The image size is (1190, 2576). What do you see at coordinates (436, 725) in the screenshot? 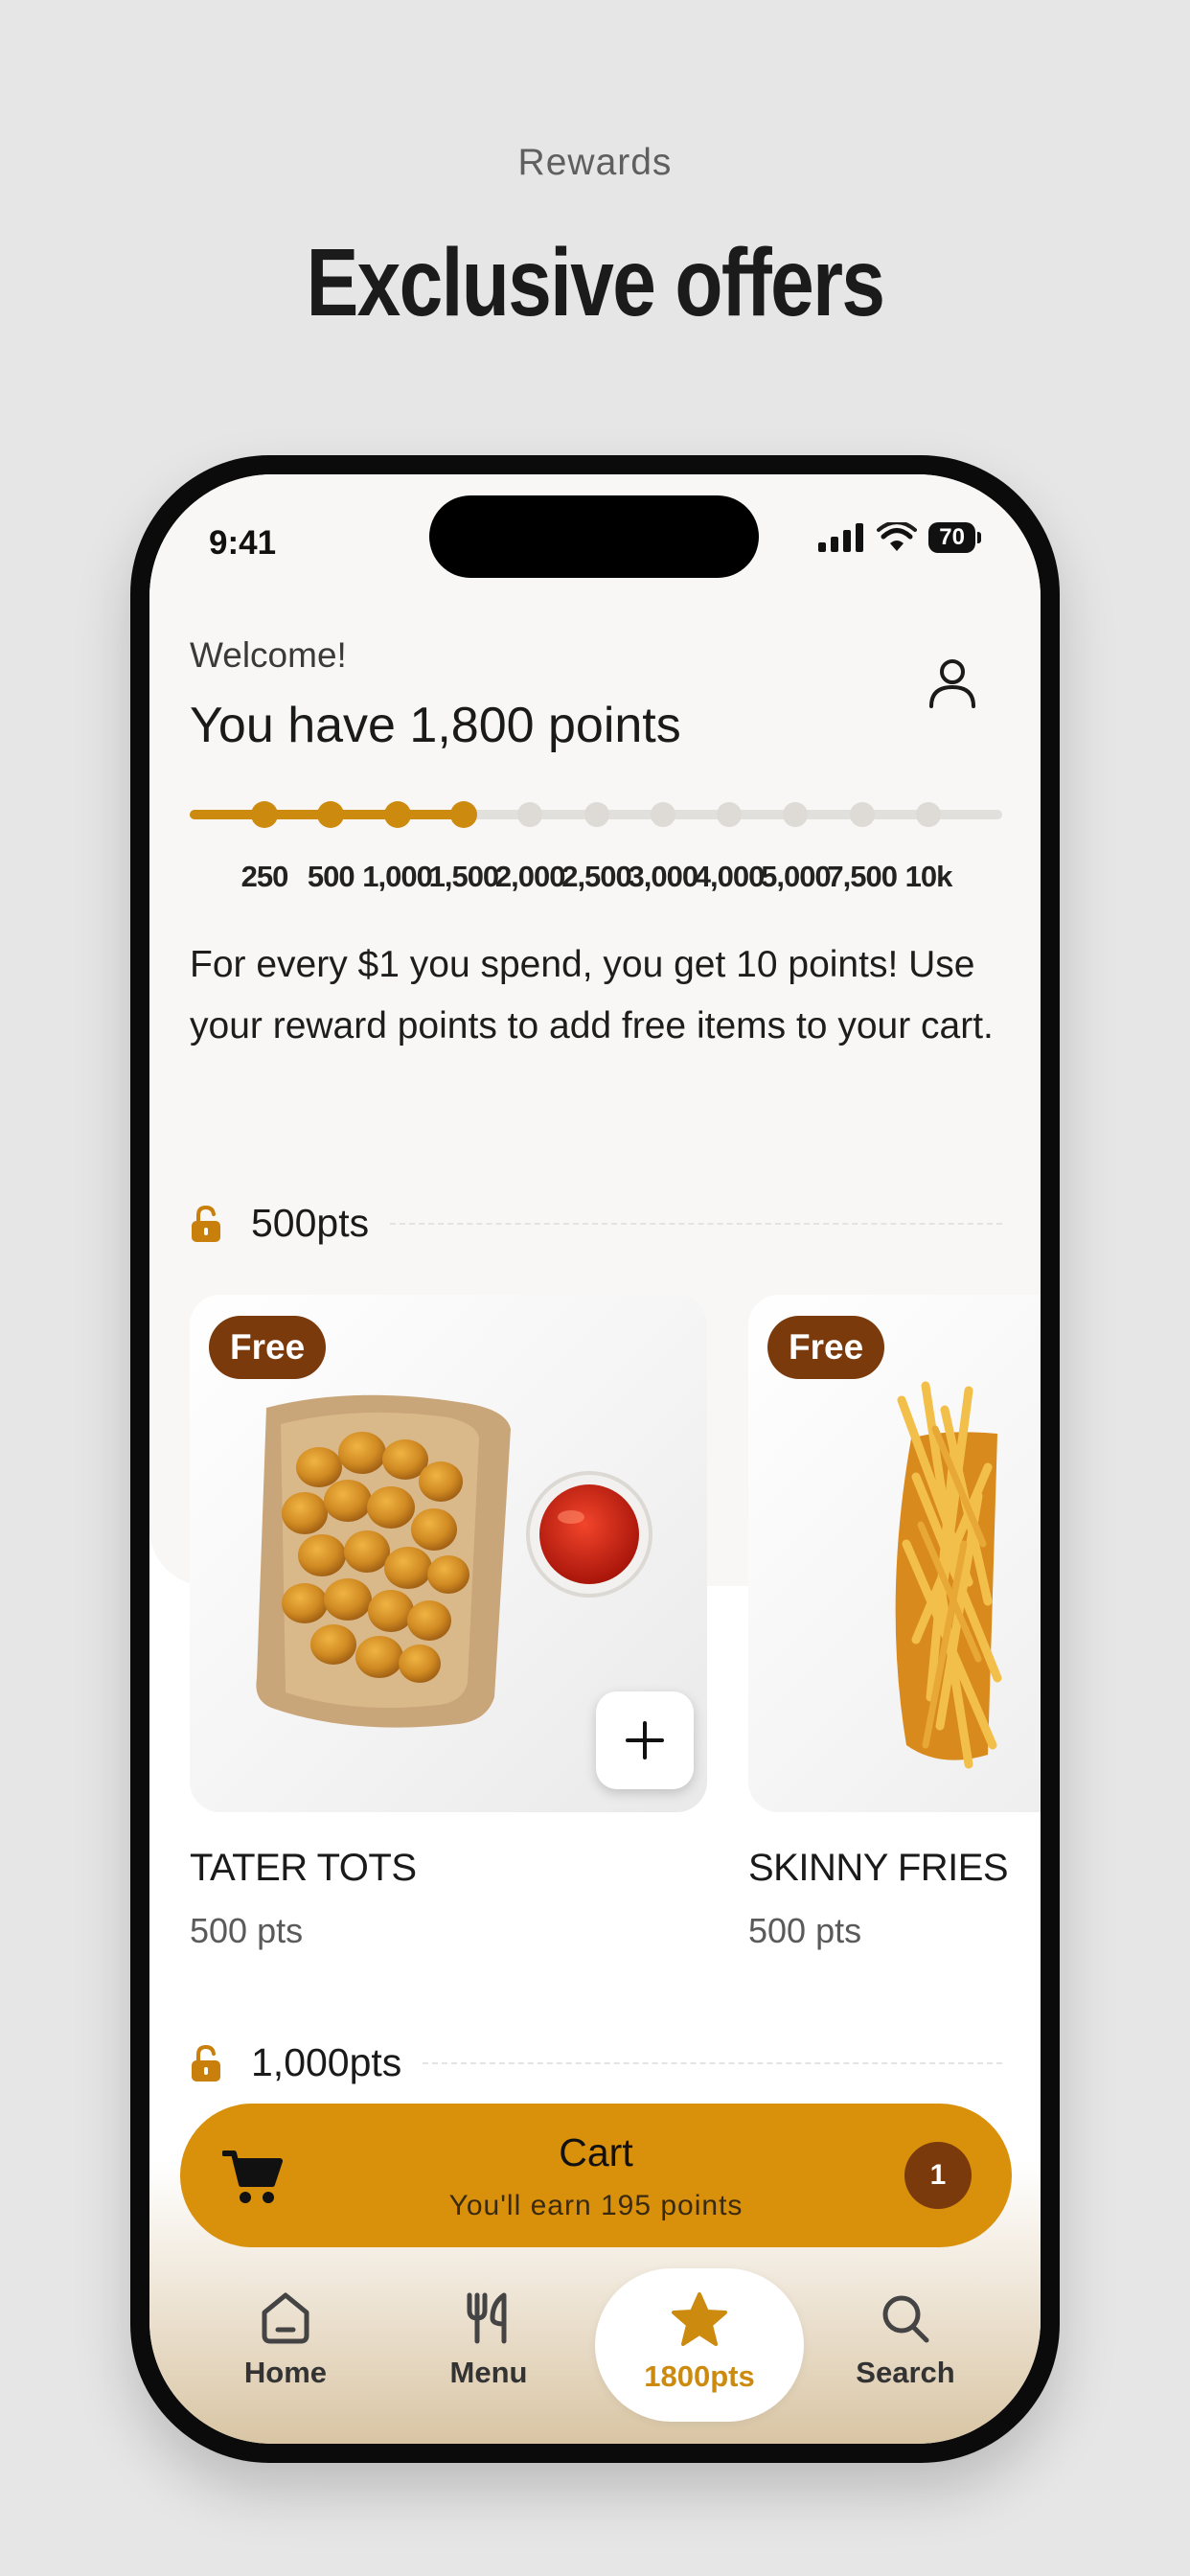
I see `points-balance: You have 1,800 points` at bounding box center [436, 725].